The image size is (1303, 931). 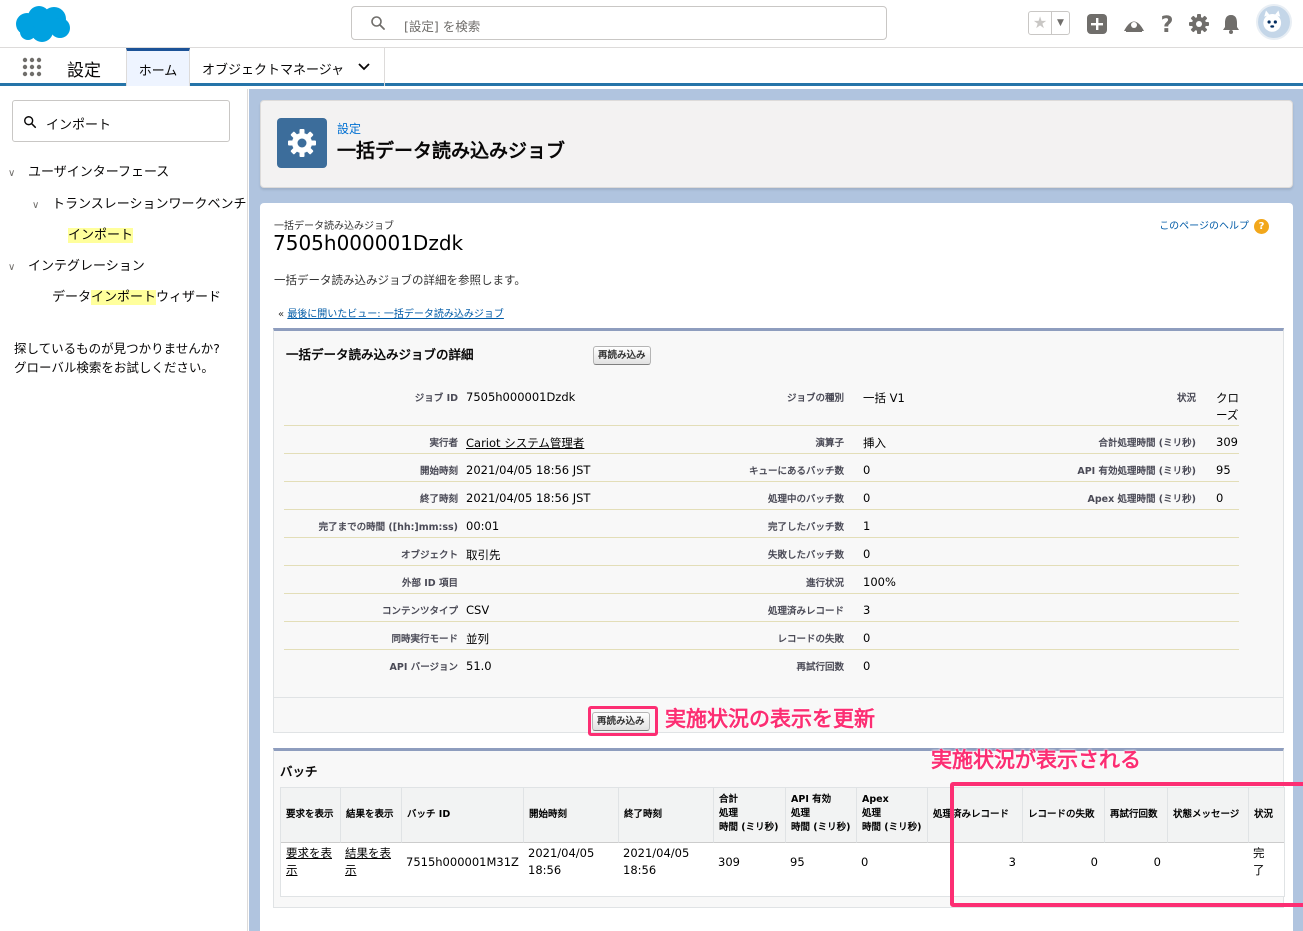 What do you see at coordinates (136, 295) in the screenshot?
I see `tree-item-data-import-wizard: データインポートウィザード` at bounding box center [136, 295].